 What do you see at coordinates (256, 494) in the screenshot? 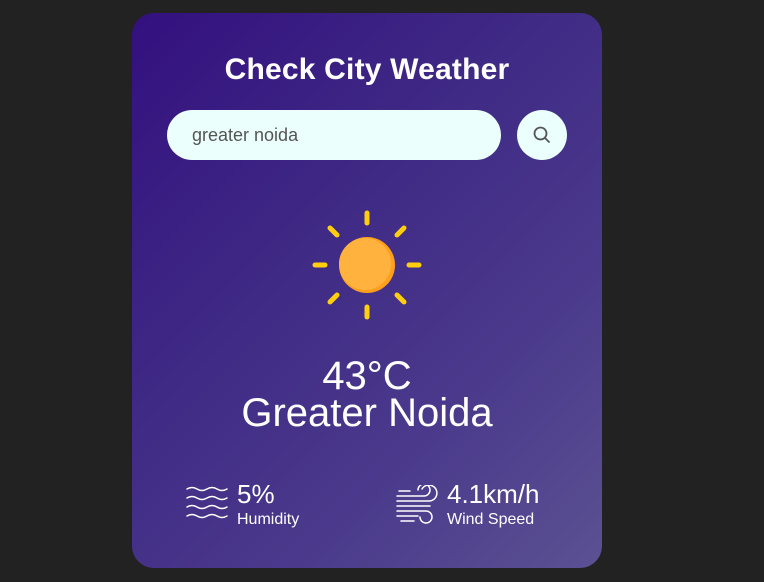
I see `humidity-value: 5%` at bounding box center [256, 494].